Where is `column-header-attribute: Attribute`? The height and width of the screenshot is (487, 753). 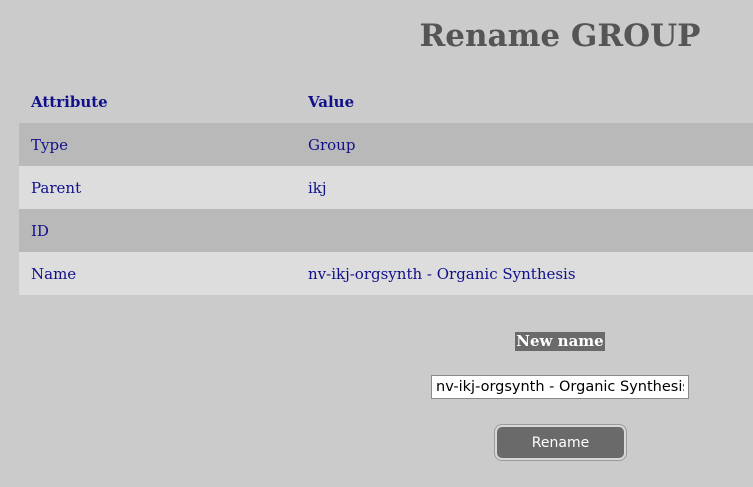
column-header-attribute: Attribute is located at coordinates (69, 101).